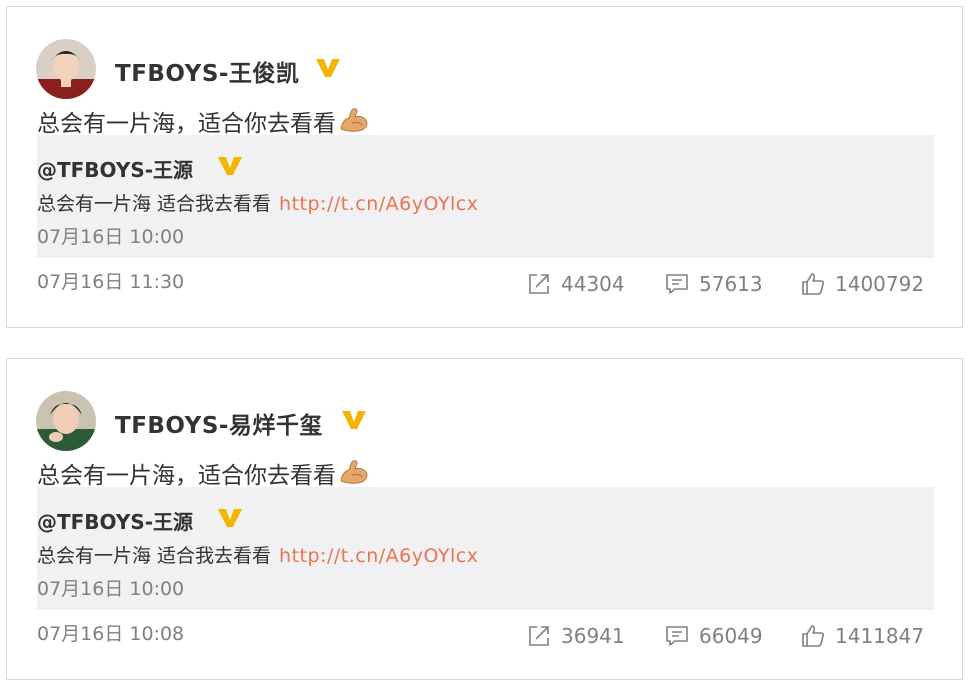 The width and height of the screenshot is (968, 686). What do you see at coordinates (593, 284) in the screenshot?
I see `share-count: 44304` at bounding box center [593, 284].